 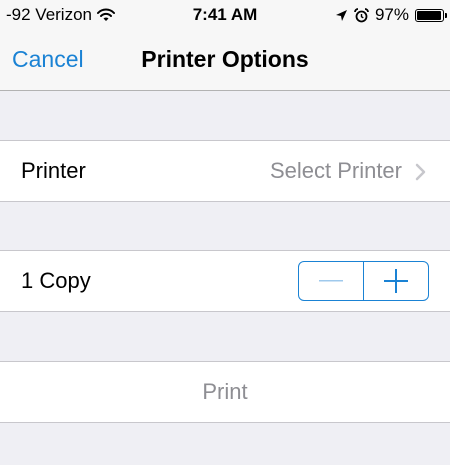 I want to click on decrement-button, so click(x=331, y=281).